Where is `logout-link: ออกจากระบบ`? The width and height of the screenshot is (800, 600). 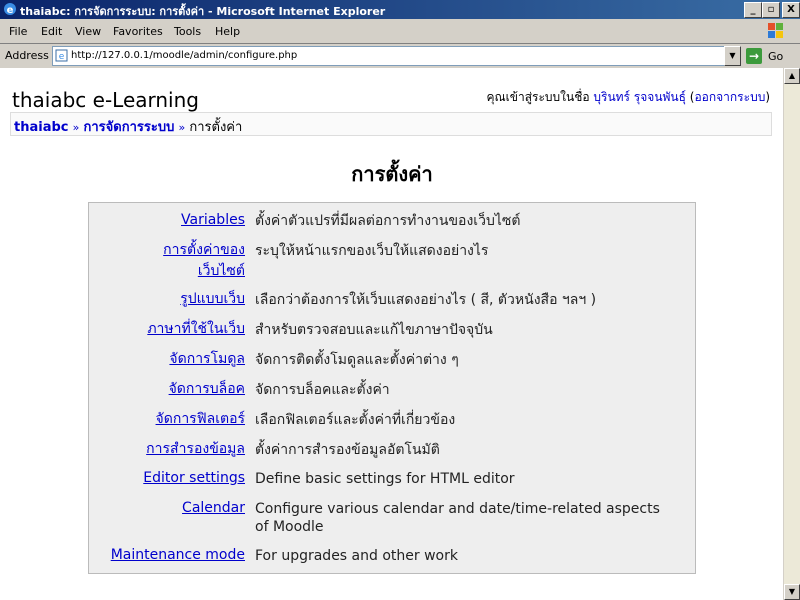 logout-link: ออกจากระบบ is located at coordinates (729, 97).